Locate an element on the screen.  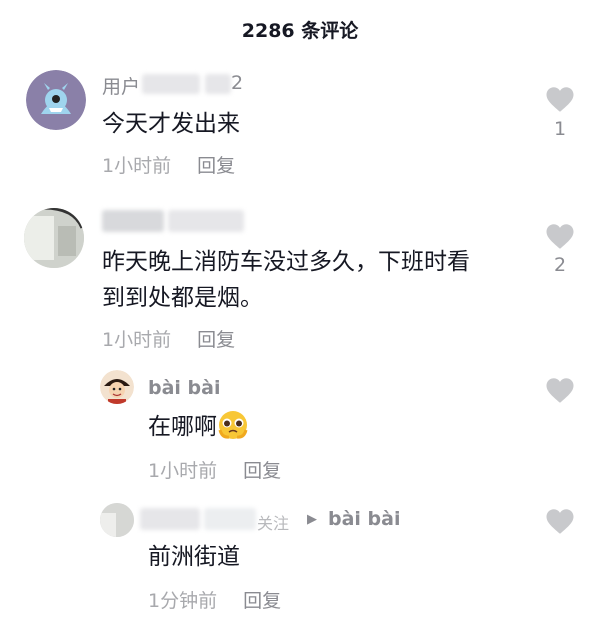
monster-avatar-icon is located at coordinates (56, 100).